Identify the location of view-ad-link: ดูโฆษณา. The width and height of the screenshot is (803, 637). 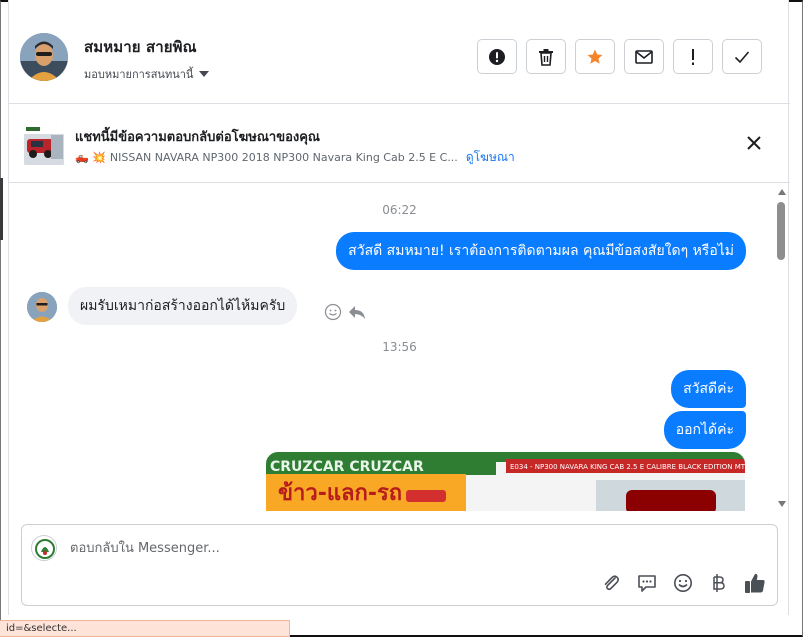
(490, 157).